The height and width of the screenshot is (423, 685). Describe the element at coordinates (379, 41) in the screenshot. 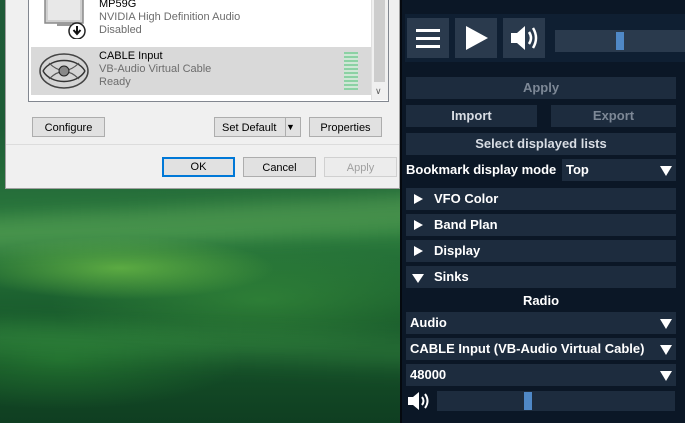

I see `scroll-thumb` at that location.